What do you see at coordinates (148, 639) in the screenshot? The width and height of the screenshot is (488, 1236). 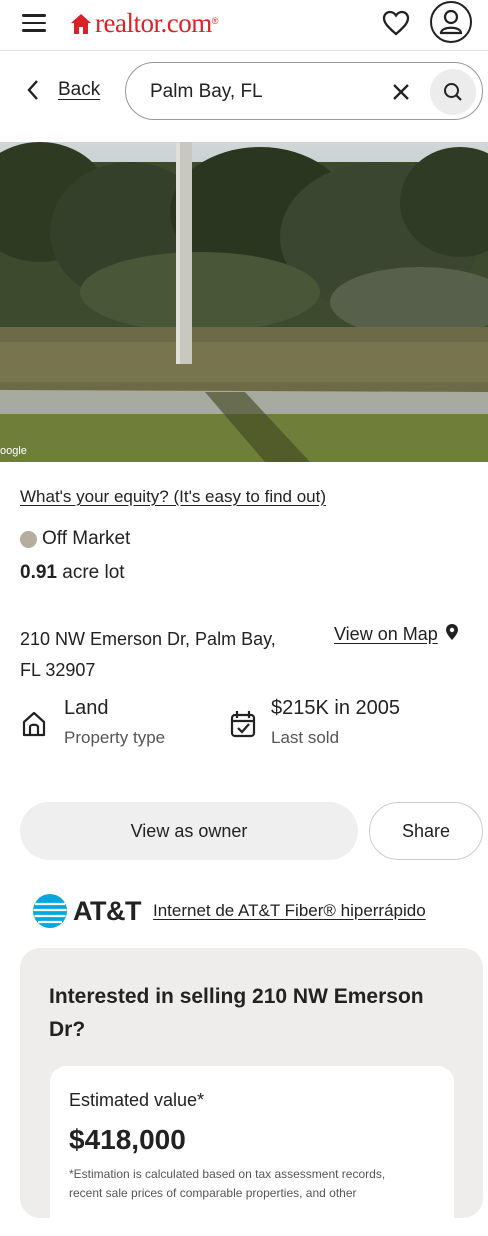 I see `address-line-1: 210 NW Emerson Dr, Palm Bay,` at bounding box center [148, 639].